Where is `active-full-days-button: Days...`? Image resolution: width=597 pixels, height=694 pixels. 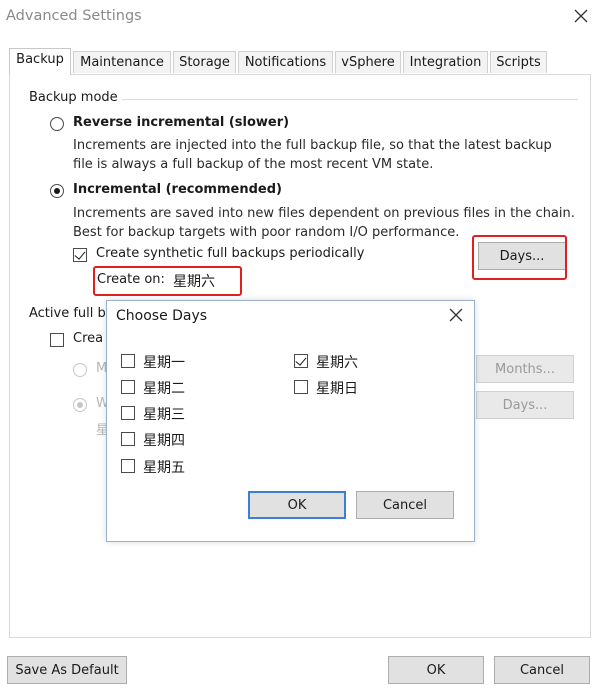
active-full-days-button: Days... is located at coordinates (525, 405).